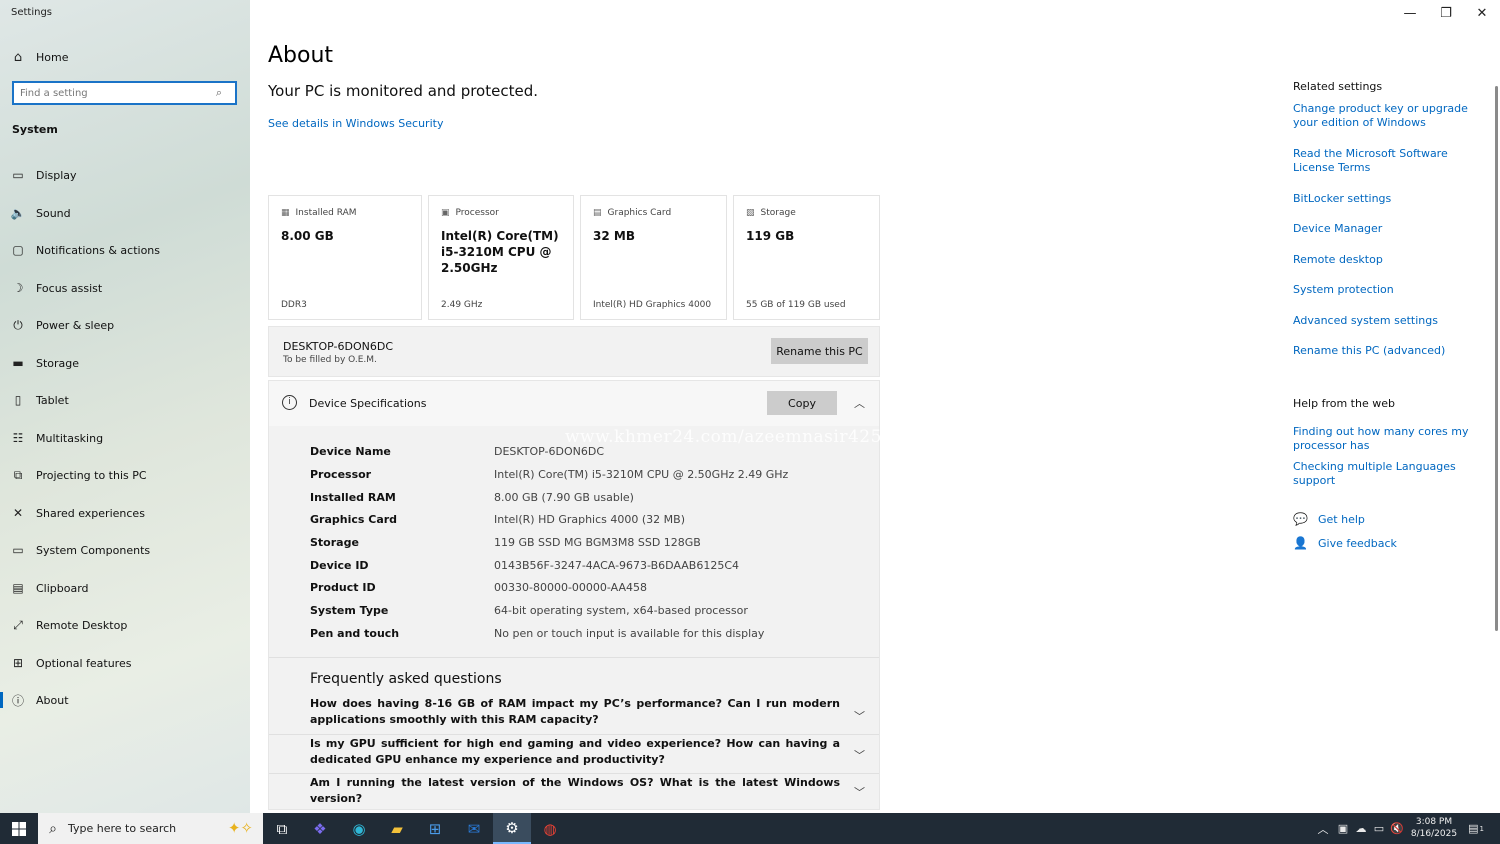 The image size is (1500, 844). I want to click on sidebar-item-label: Projecting to this PC, so click(91, 475).